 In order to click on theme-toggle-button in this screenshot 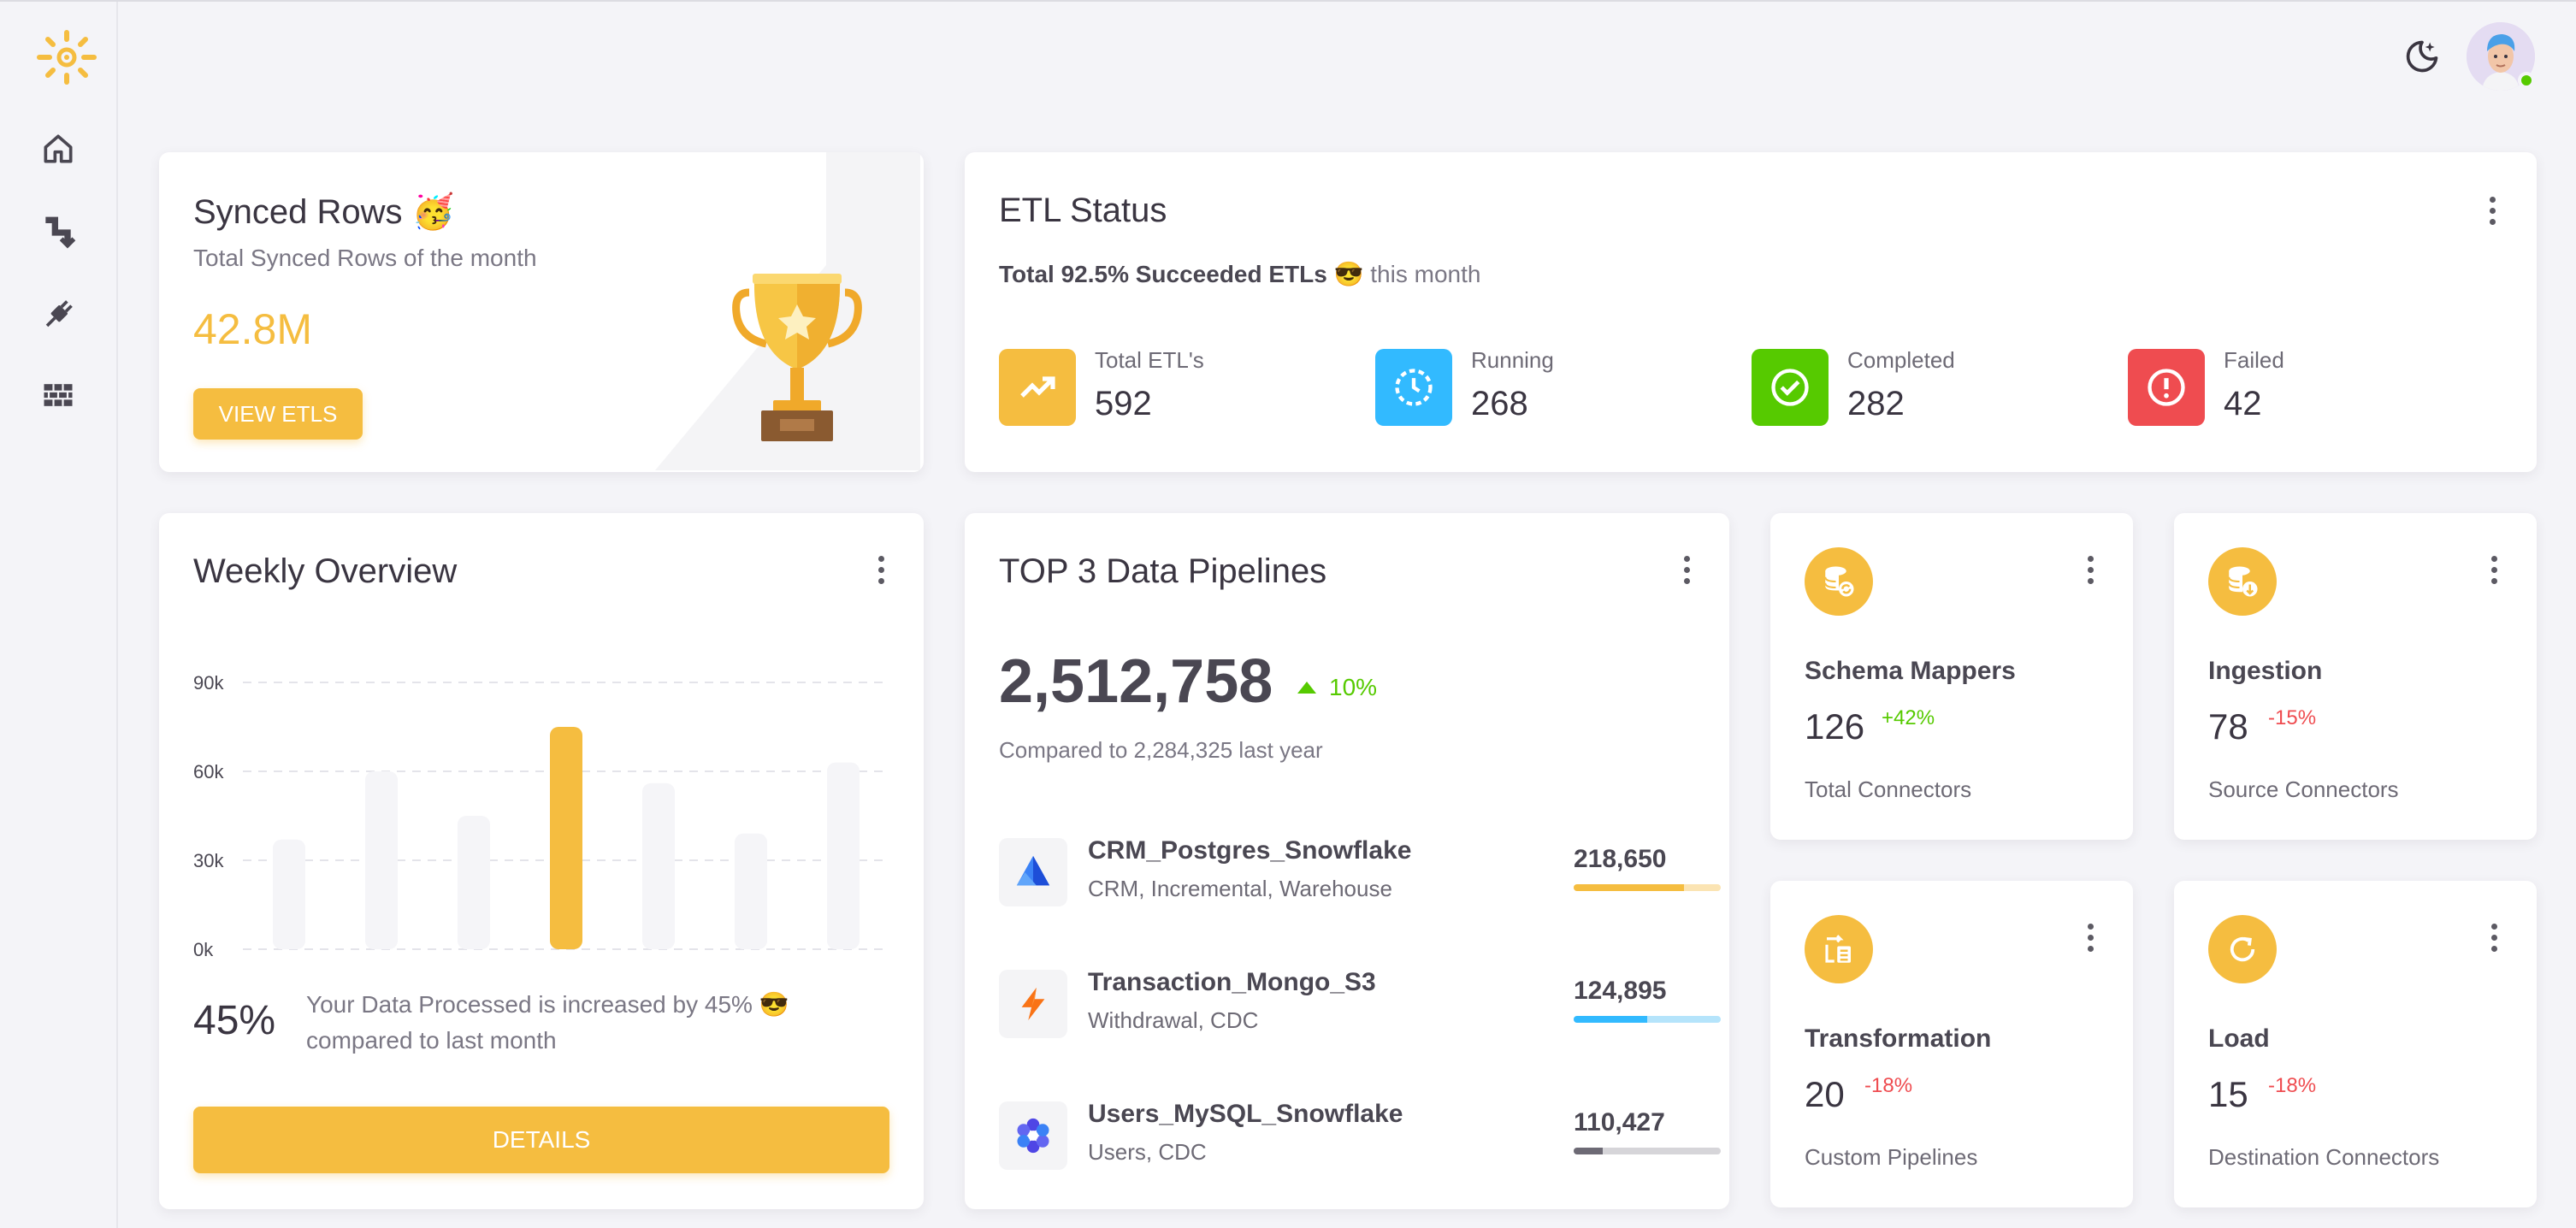, I will do `click(2422, 56)`.